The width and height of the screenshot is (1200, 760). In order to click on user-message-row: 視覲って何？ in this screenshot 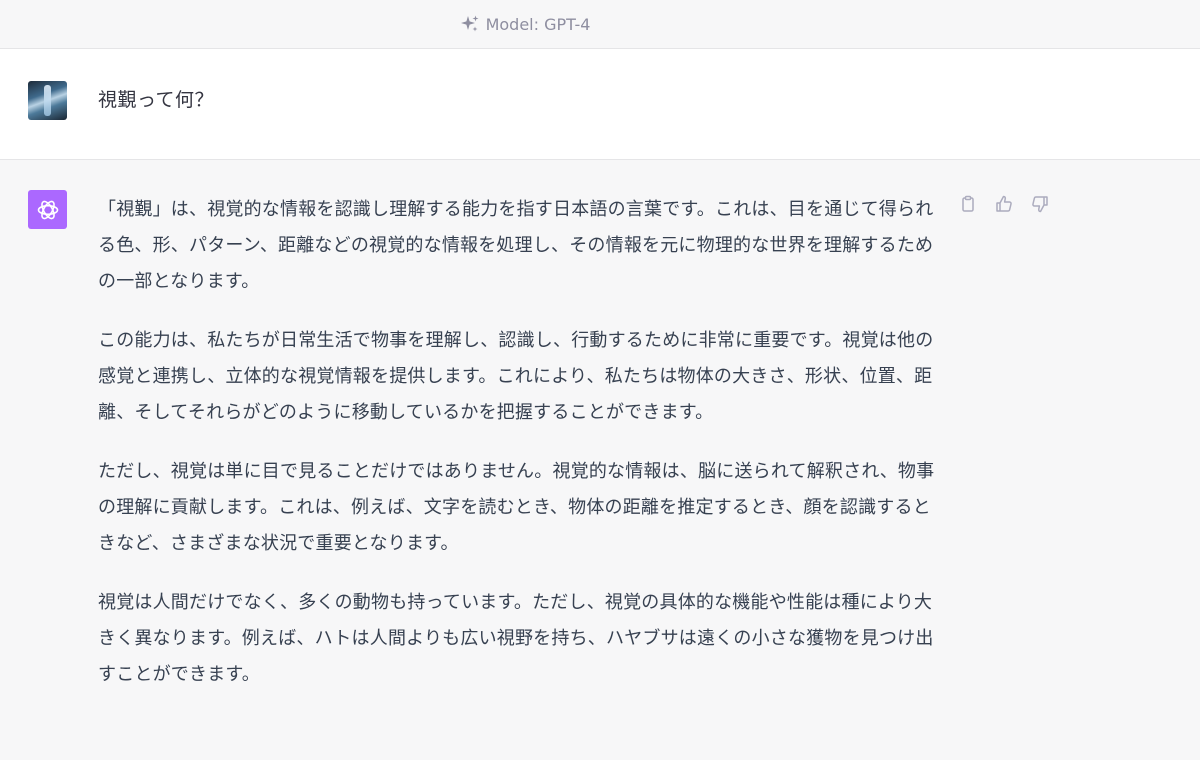, I will do `click(600, 104)`.